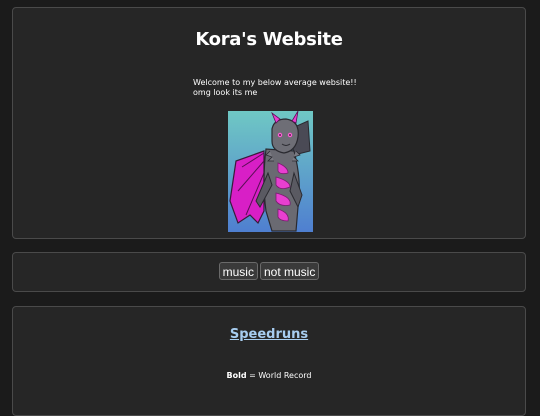 The height and width of the screenshot is (416, 540). I want to click on legend-bold-label: Bold, so click(236, 375).